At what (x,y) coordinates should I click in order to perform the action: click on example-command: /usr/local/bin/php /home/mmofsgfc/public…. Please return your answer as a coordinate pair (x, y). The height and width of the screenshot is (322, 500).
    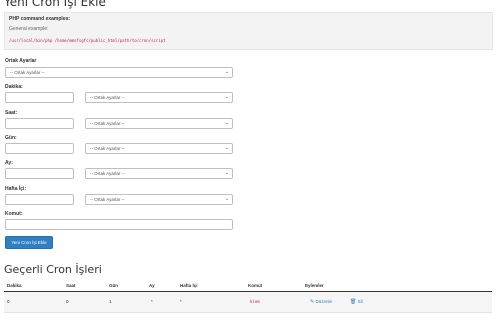
    Looking at the image, I should click on (87, 40).